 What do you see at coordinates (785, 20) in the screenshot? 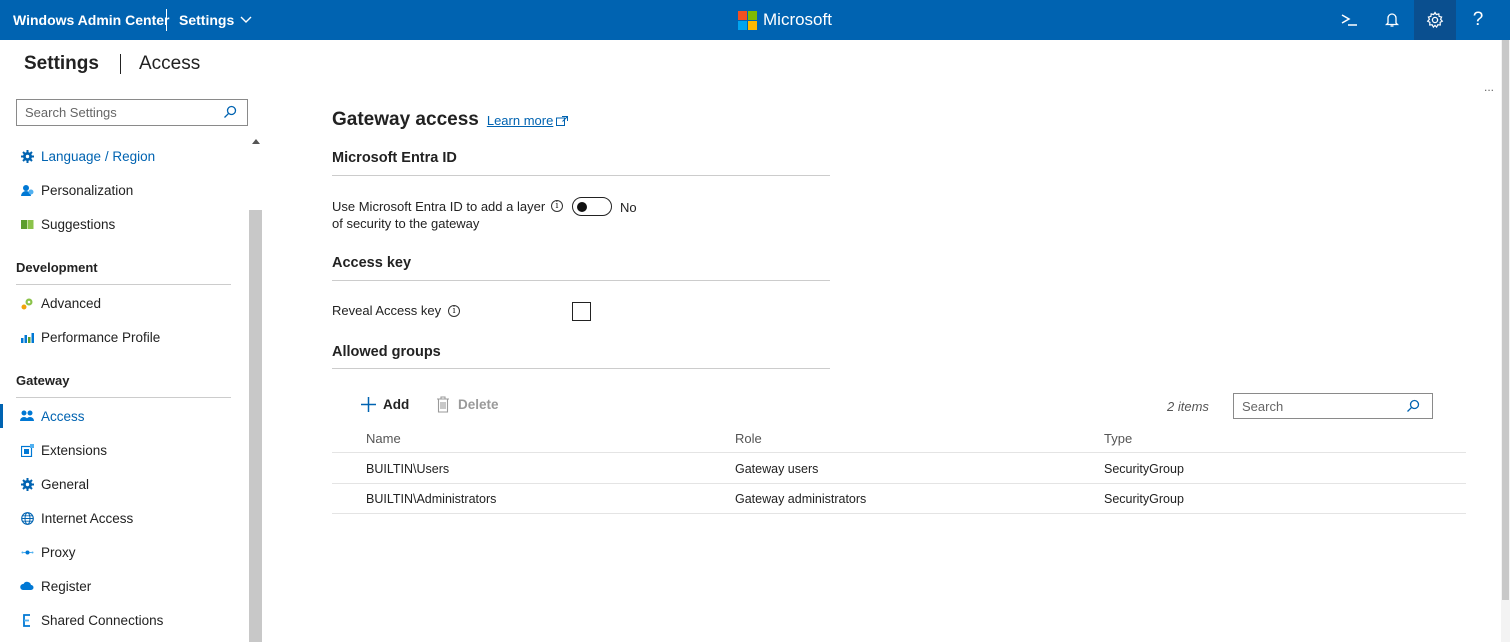
I see `microsoft-logo: Microsoft` at bounding box center [785, 20].